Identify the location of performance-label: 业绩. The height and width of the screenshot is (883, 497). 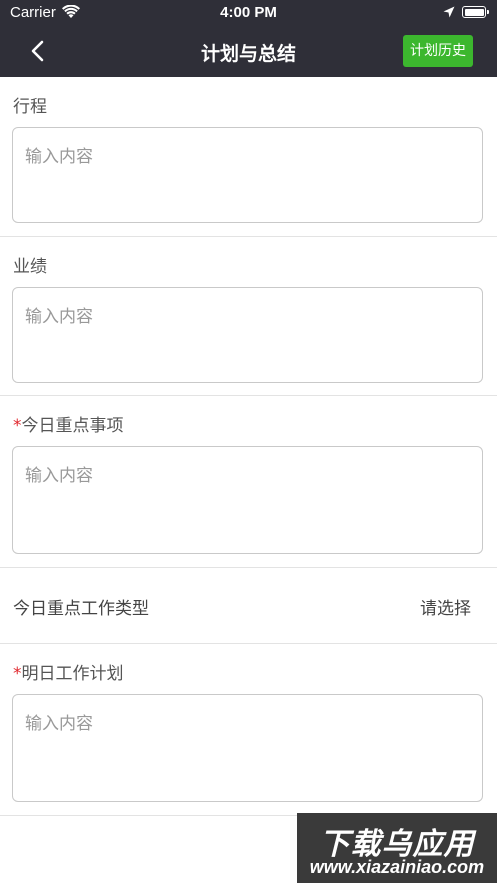
(30, 267).